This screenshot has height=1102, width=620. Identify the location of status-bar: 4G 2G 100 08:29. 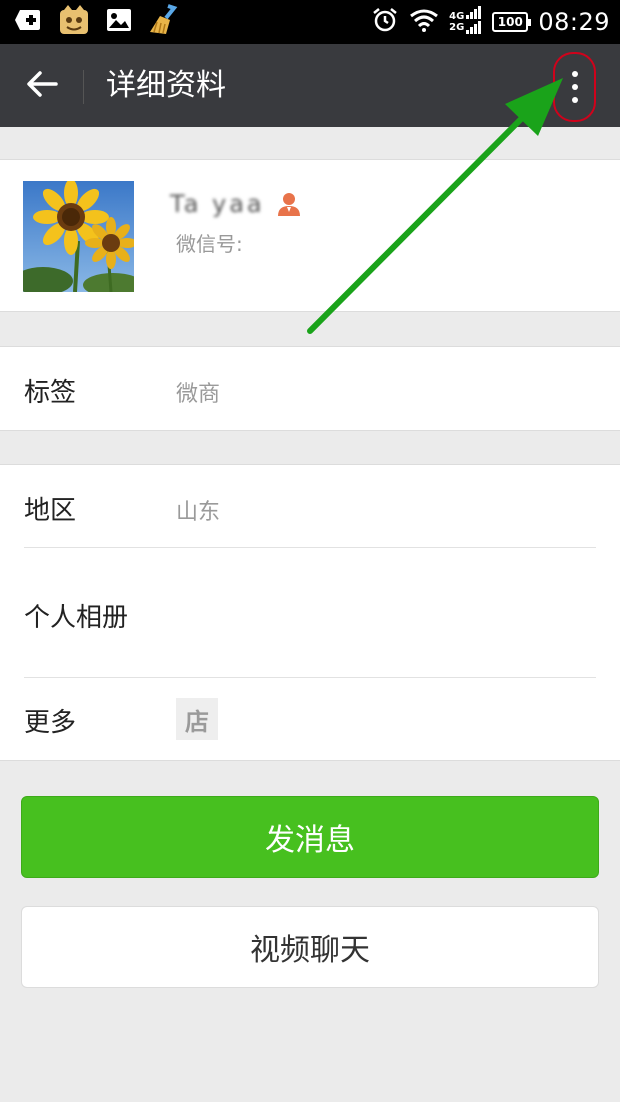
(310, 22).